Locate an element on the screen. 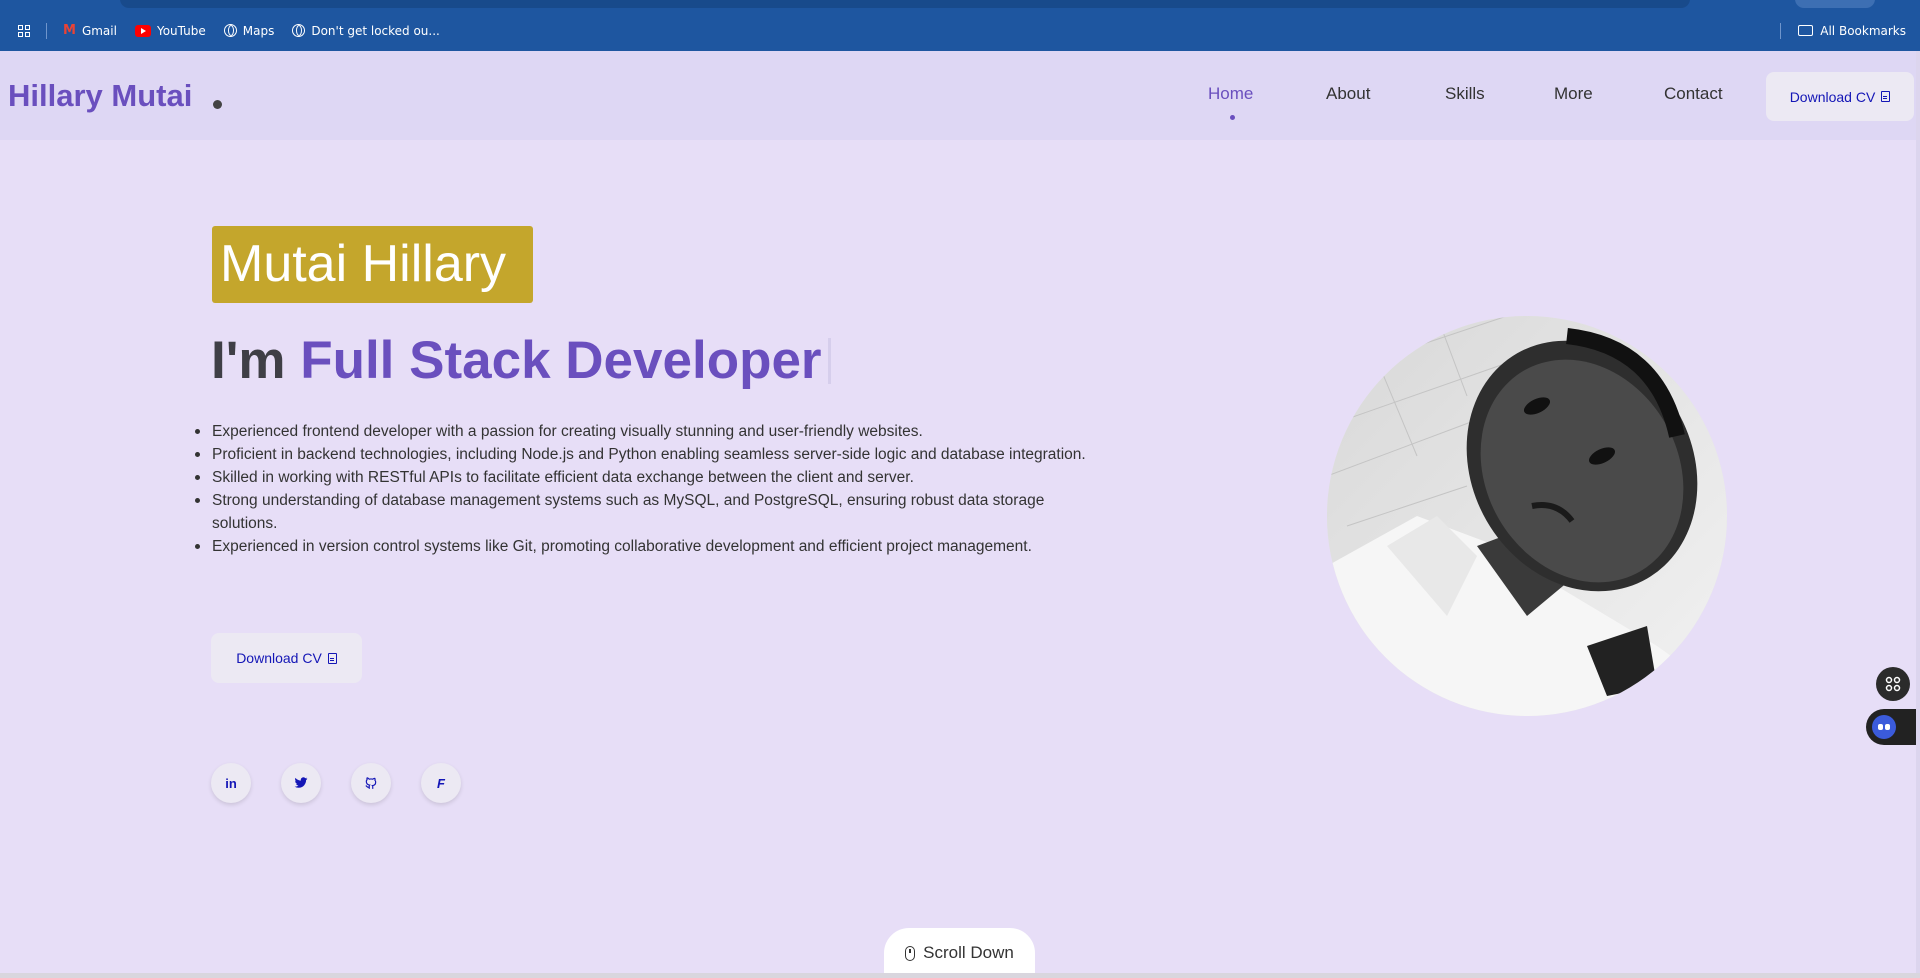  facebook-icon: F is located at coordinates (441, 783).